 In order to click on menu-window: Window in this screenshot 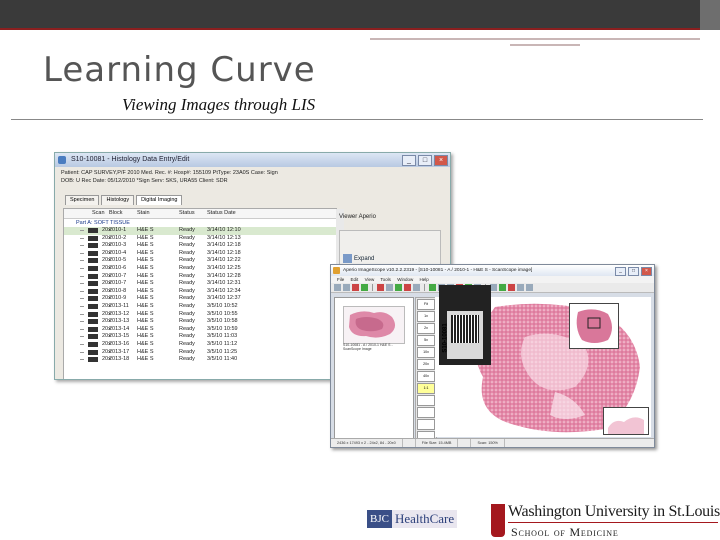, I will do `click(405, 279)`.